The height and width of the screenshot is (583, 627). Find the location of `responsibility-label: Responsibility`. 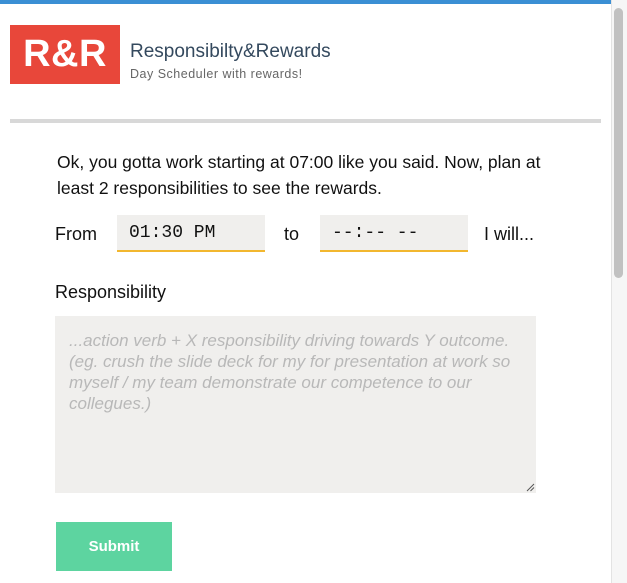

responsibility-label: Responsibility is located at coordinates (111, 292).